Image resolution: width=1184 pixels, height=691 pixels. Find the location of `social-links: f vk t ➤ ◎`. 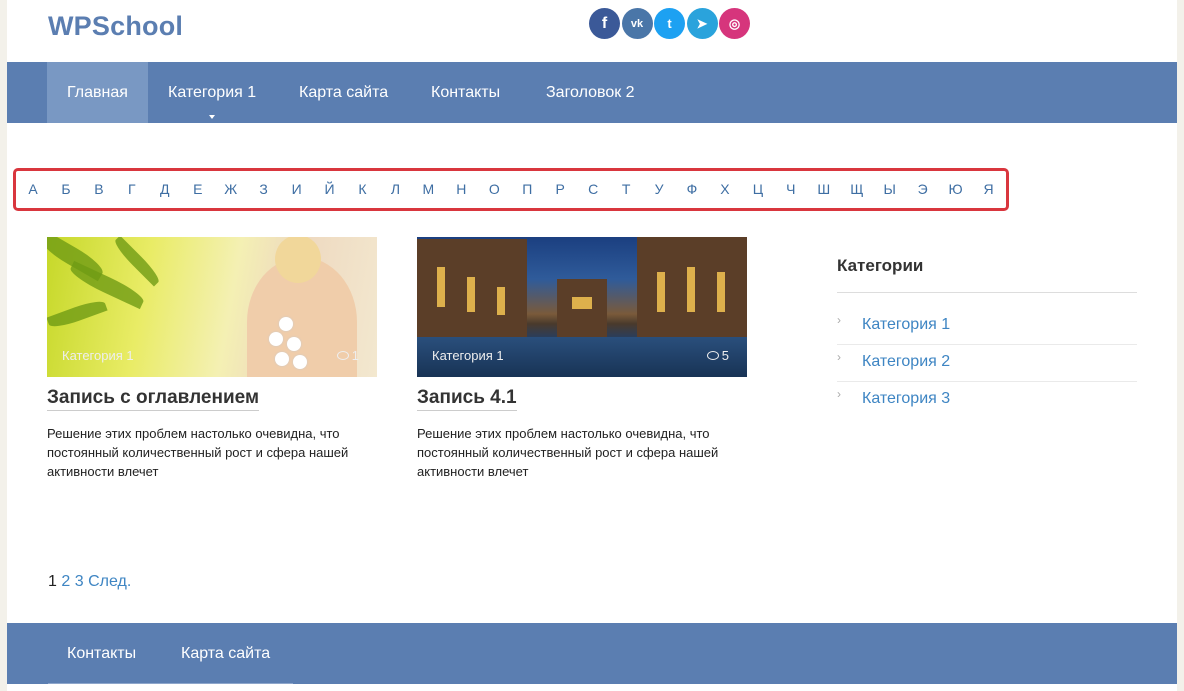

social-links: f vk t ➤ ◎ is located at coordinates (670, 23).